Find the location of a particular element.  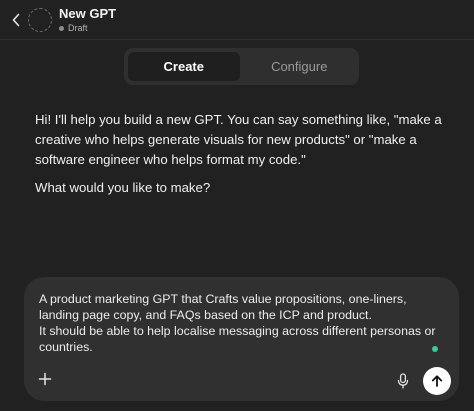

tab-create: Create is located at coordinates (184, 66).